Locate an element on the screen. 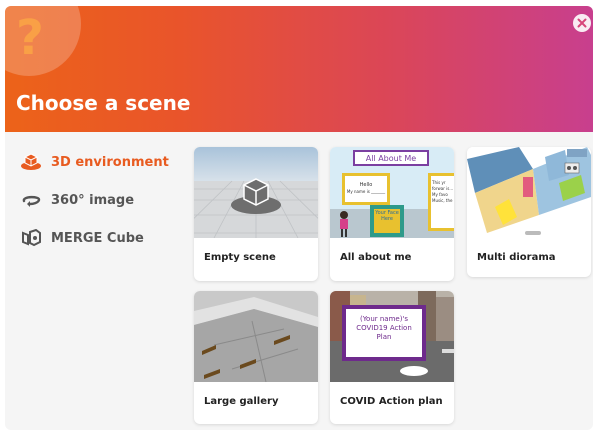 The height and width of the screenshot is (432, 594). scene-card-label: Multi diorama is located at coordinates (516, 257).